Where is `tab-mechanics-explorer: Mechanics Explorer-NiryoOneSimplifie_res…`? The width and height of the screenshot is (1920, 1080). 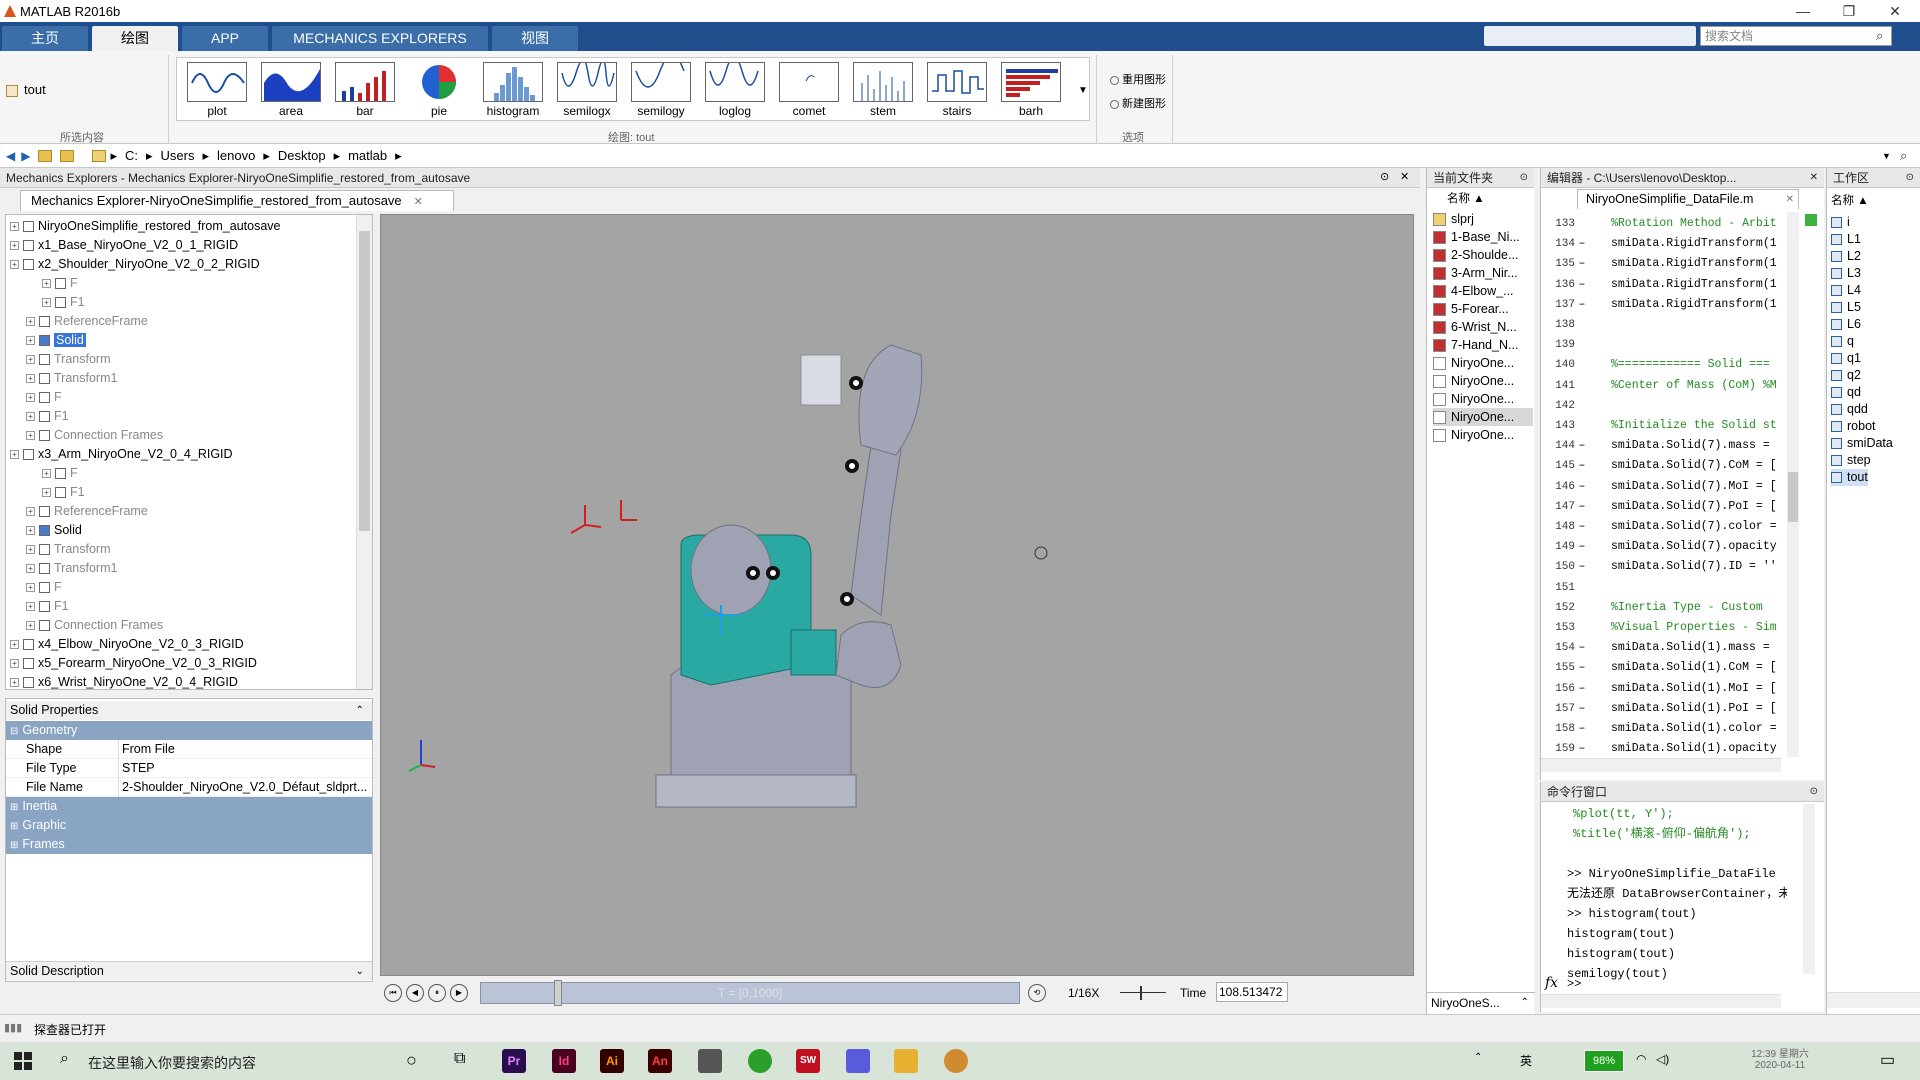 tab-mechanics-explorer: Mechanics Explorer-NiryoOneSimplifie_res… is located at coordinates (237, 200).